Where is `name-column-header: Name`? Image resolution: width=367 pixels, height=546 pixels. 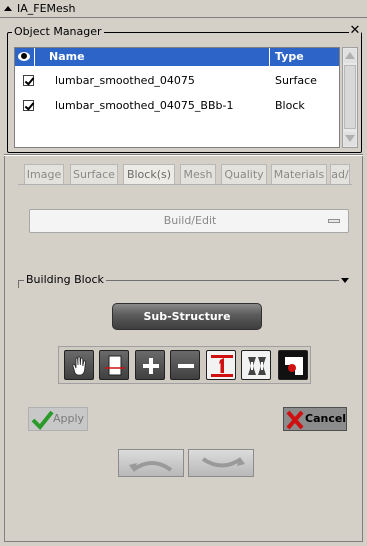
name-column-header: Name is located at coordinates (152, 57).